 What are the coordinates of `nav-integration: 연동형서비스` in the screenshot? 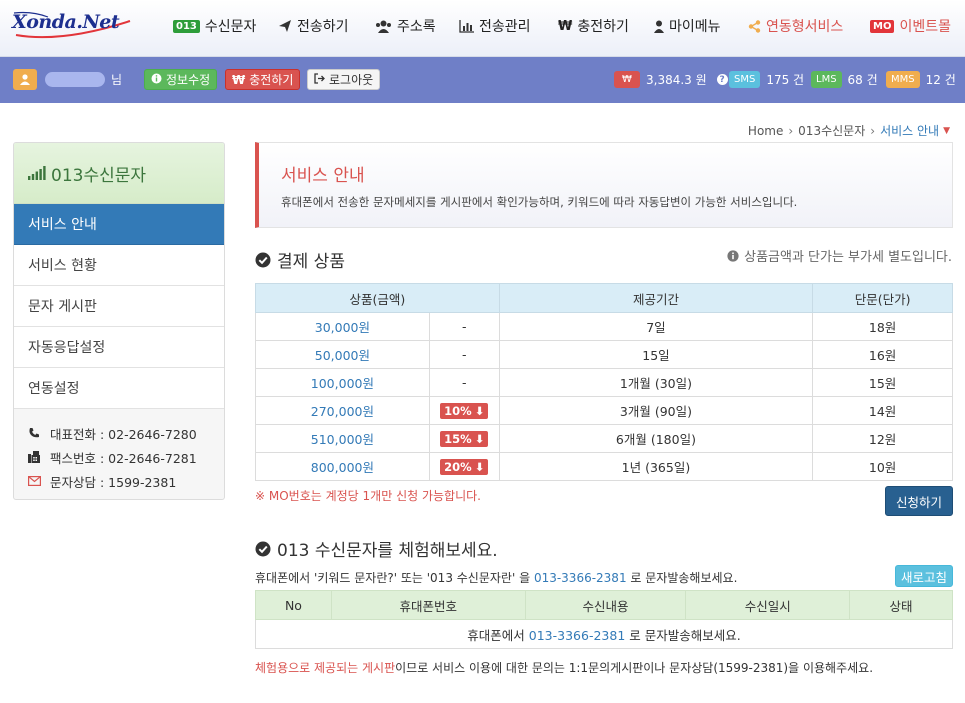 It's located at (795, 26).